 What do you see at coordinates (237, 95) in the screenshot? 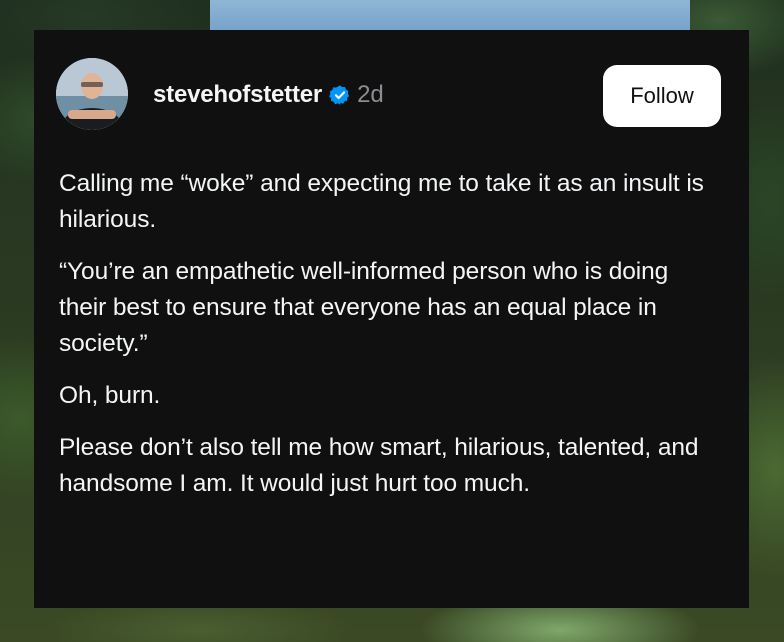
I see `username: stevehofstetter` at bounding box center [237, 95].